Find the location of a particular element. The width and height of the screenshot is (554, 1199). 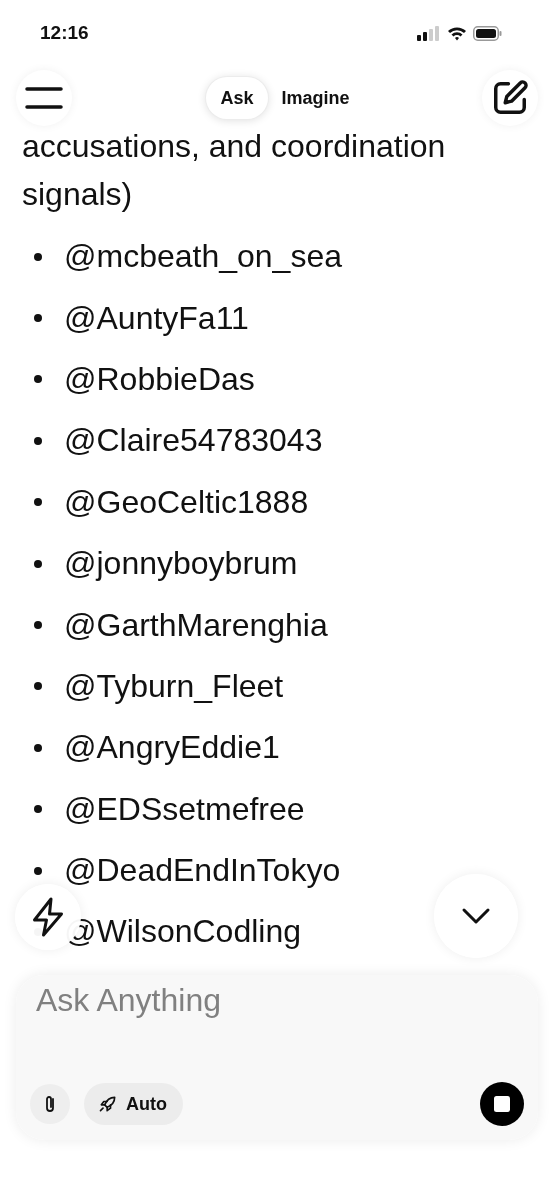

stop-icon is located at coordinates (502, 1104).